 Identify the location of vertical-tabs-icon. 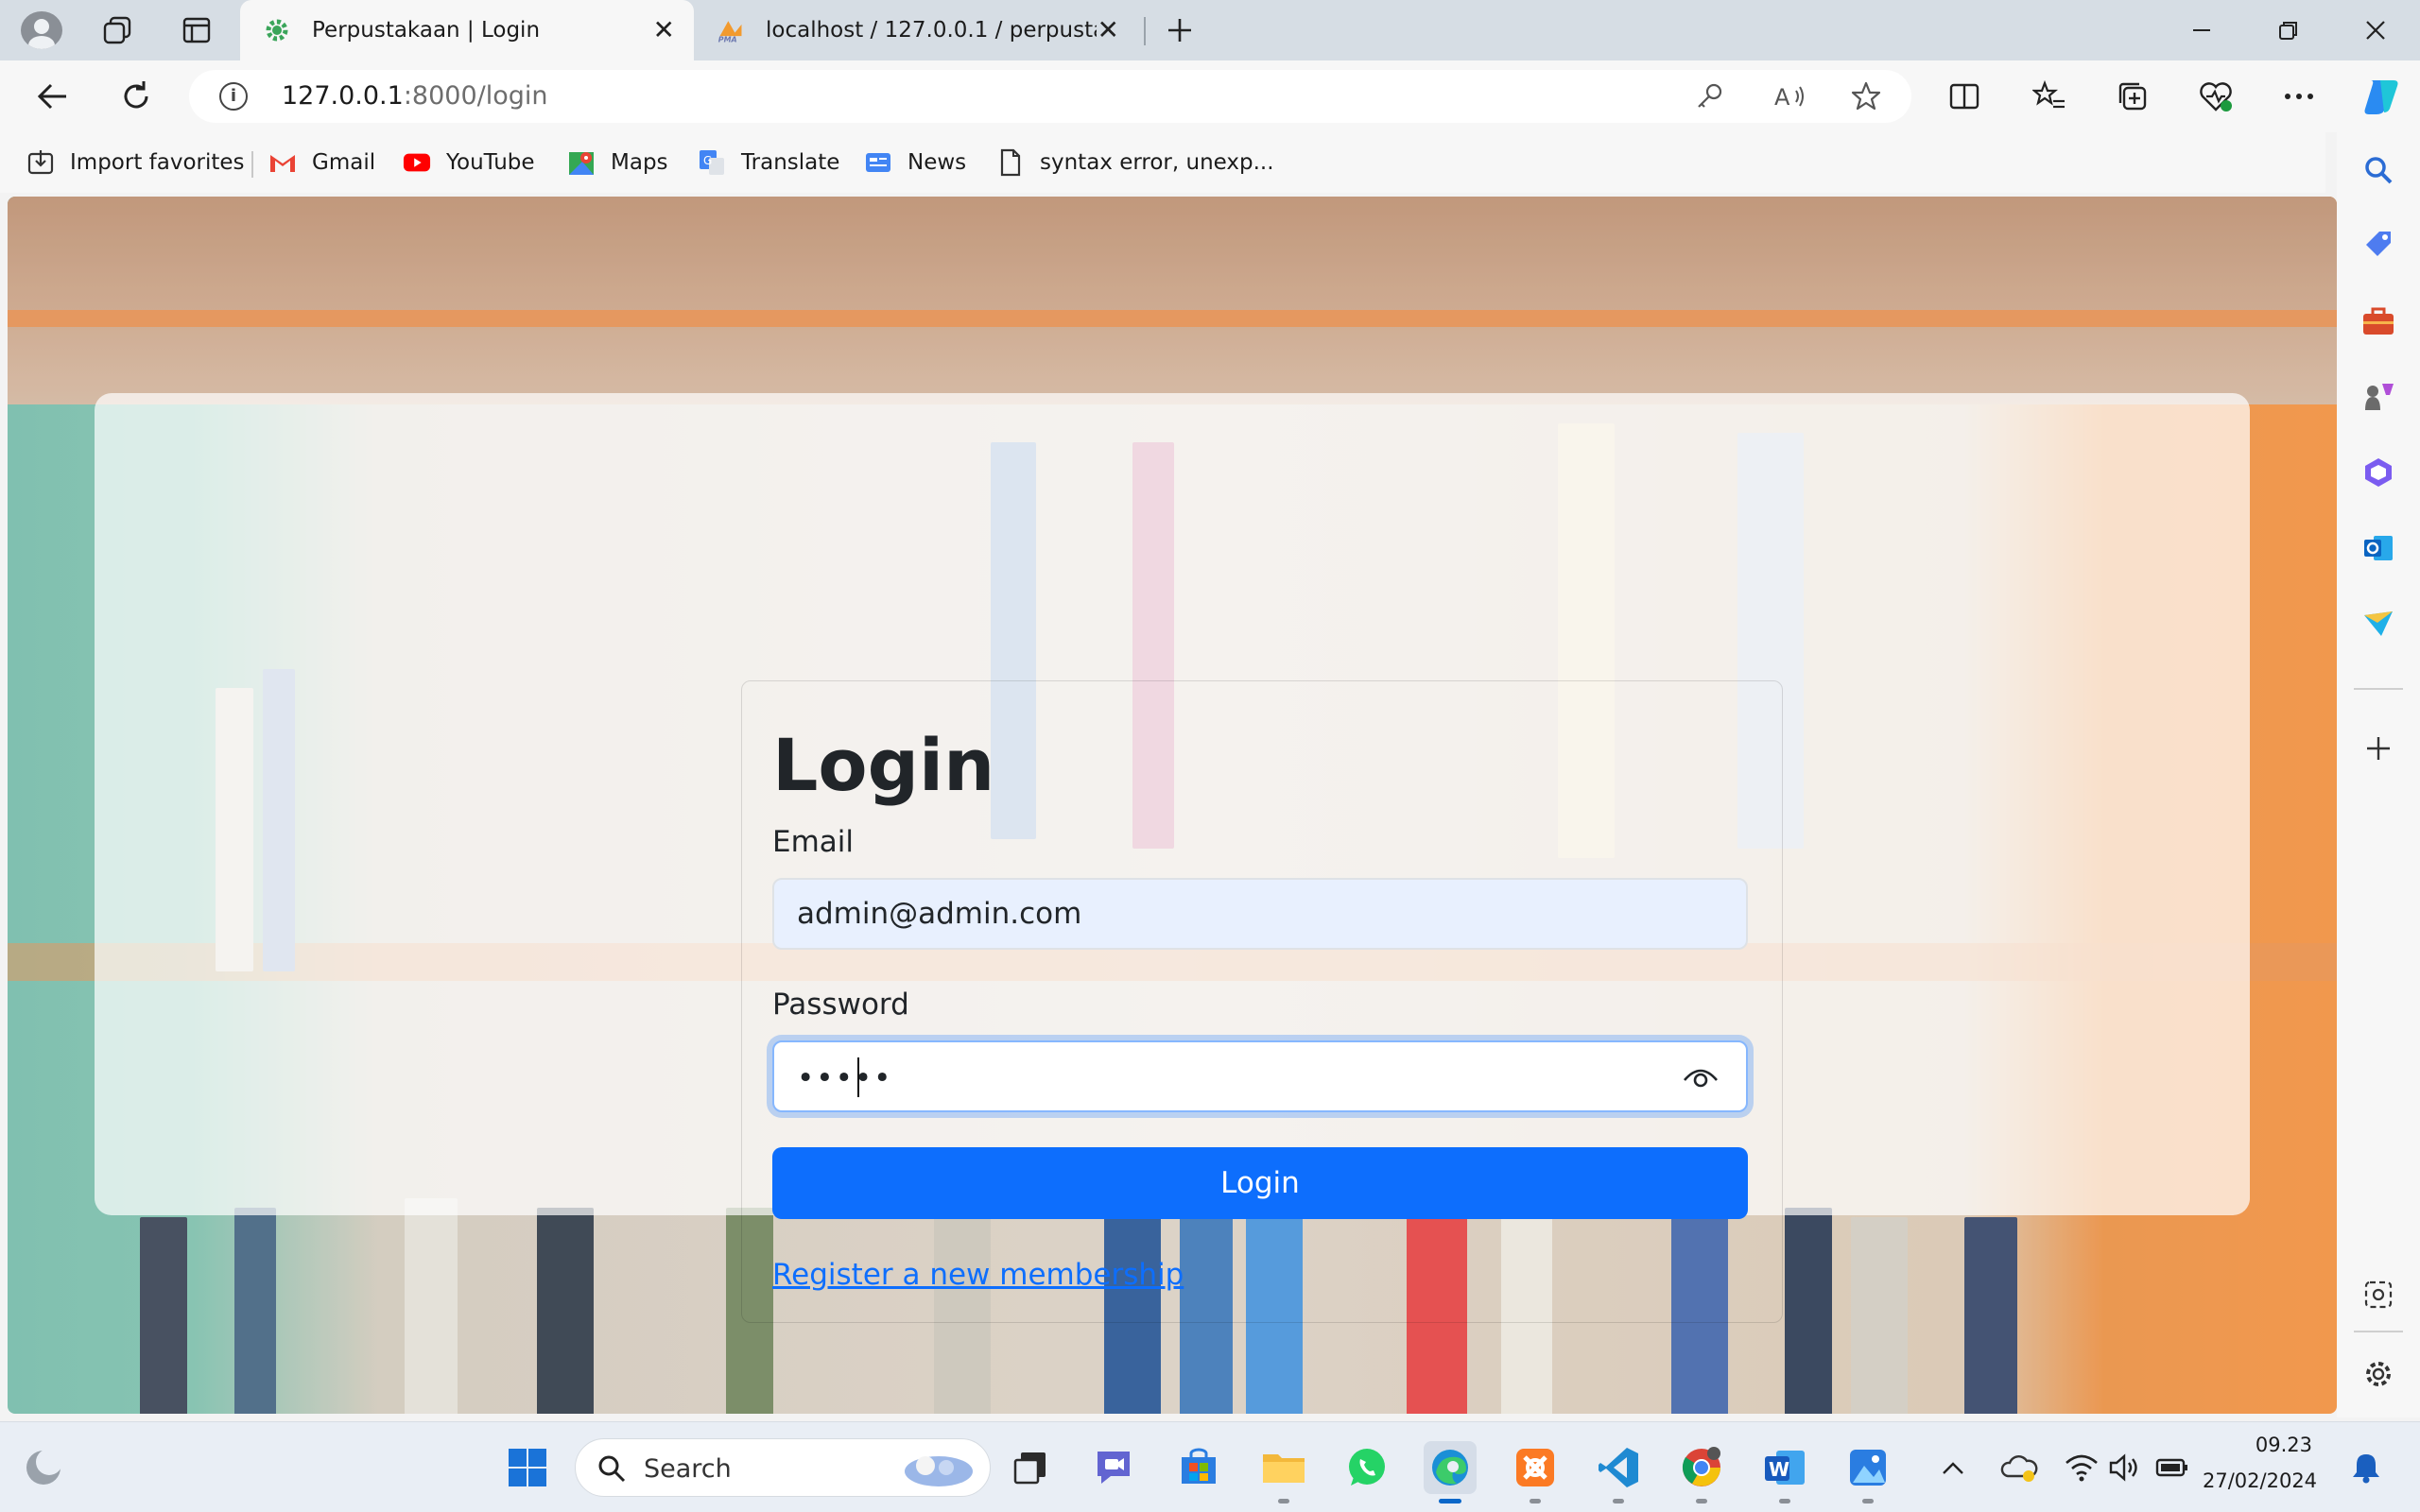
(196, 30).